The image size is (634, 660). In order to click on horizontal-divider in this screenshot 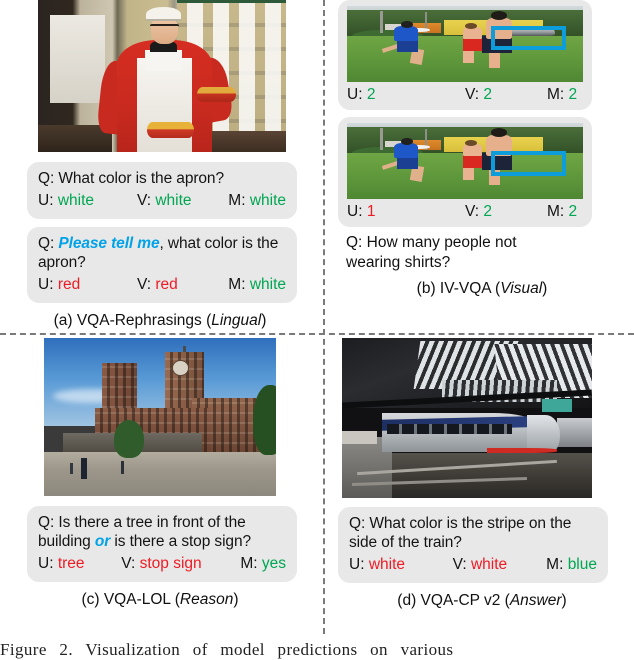, I will do `click(317, 334)`.